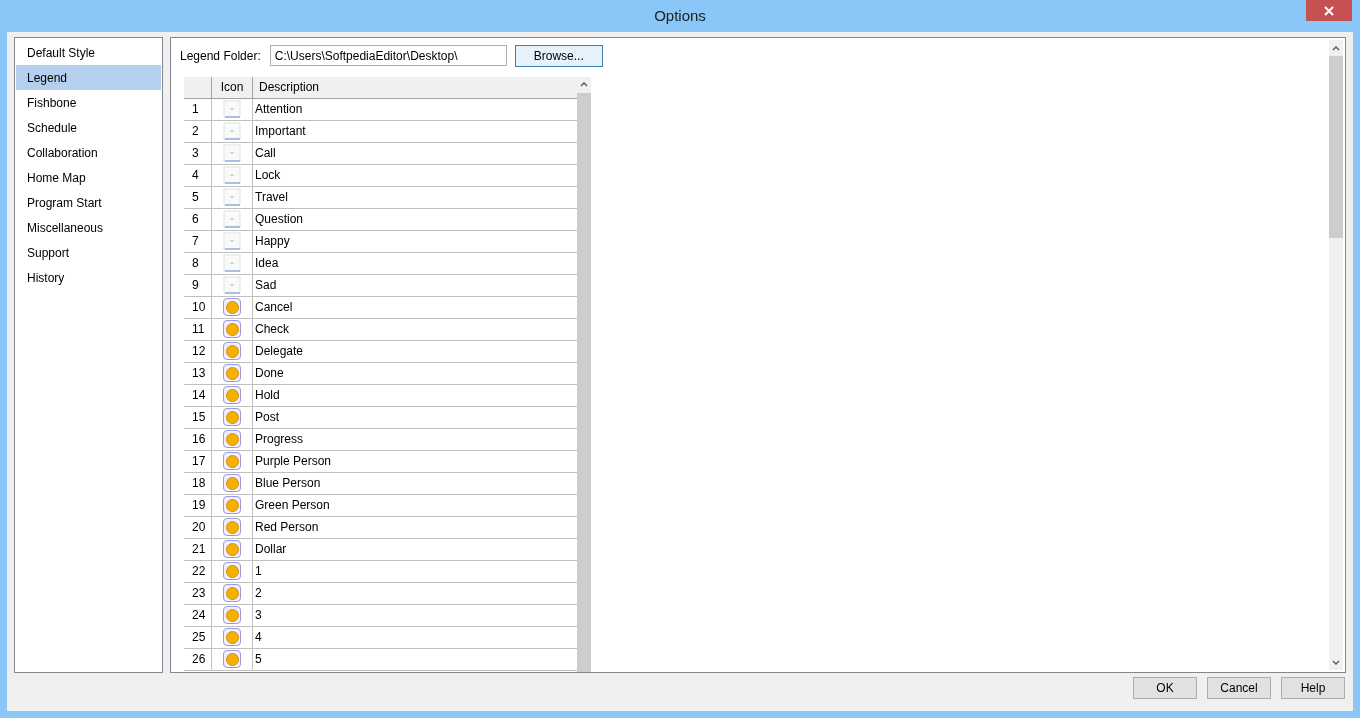  What do you see at coordinates (292, 506) in the screenshot?
I see `table-cell-text: Green Person` at bounding box center [292, 506].